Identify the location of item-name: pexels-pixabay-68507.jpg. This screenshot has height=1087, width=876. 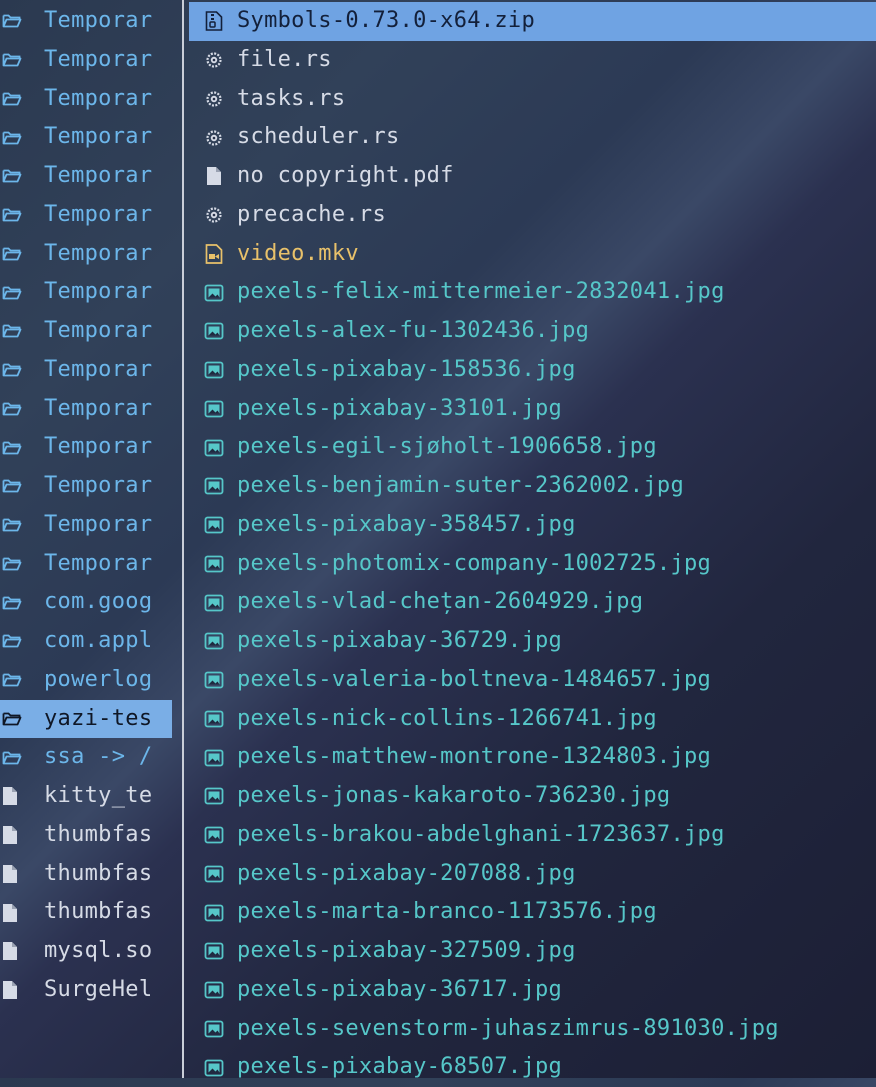
(400, 1067).